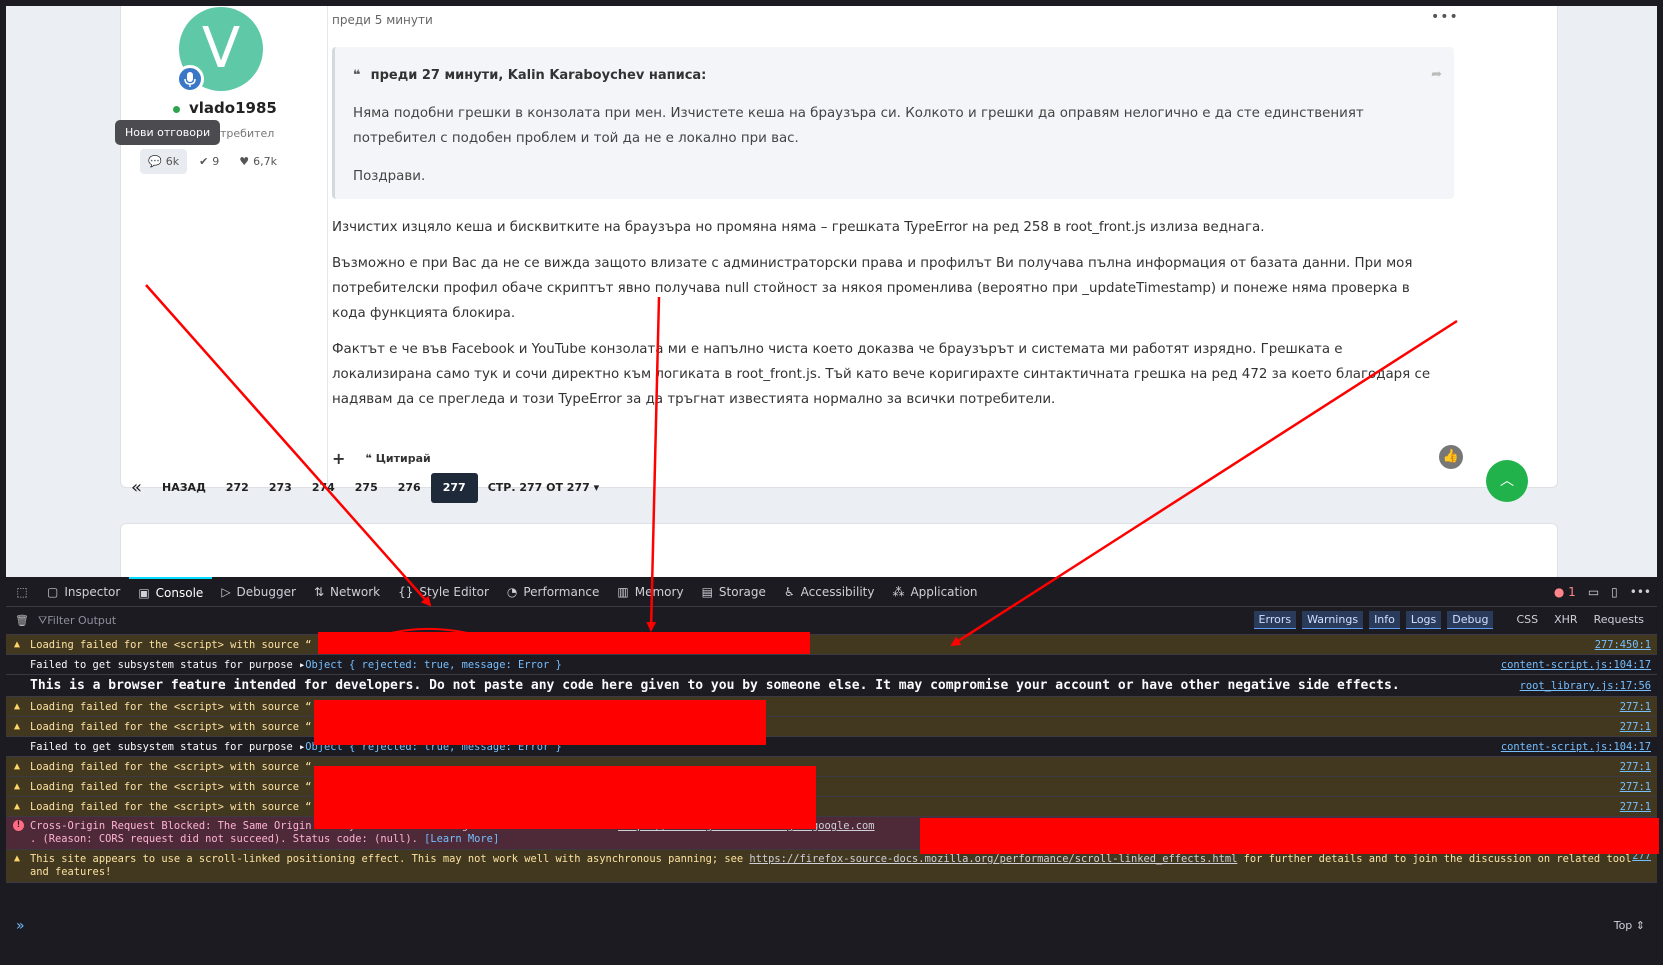 This screenshot has width=1663, height=965. What do you see at coordinates (789, 591) in the screenshot?
I see `accessibility-icon: ♿` at bounding box center [789, 591].